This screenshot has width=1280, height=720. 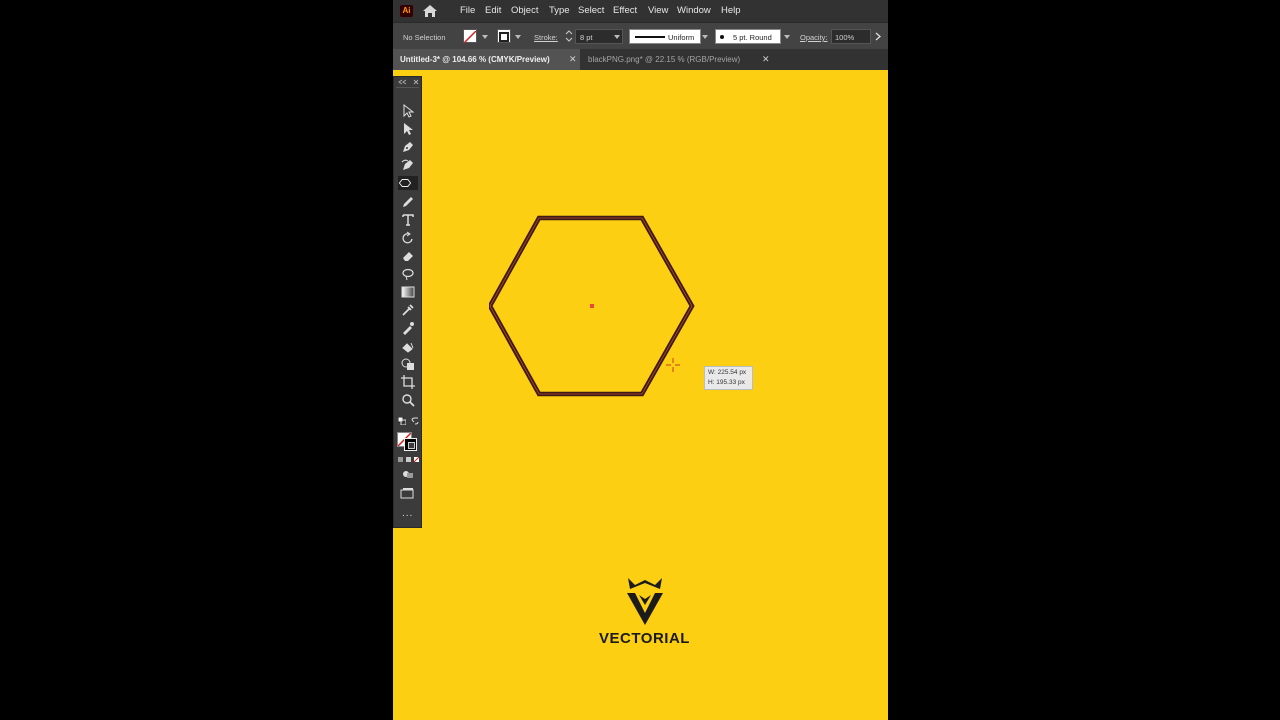 I want to click on screen-mode-icon, so click(x=407, y=493).